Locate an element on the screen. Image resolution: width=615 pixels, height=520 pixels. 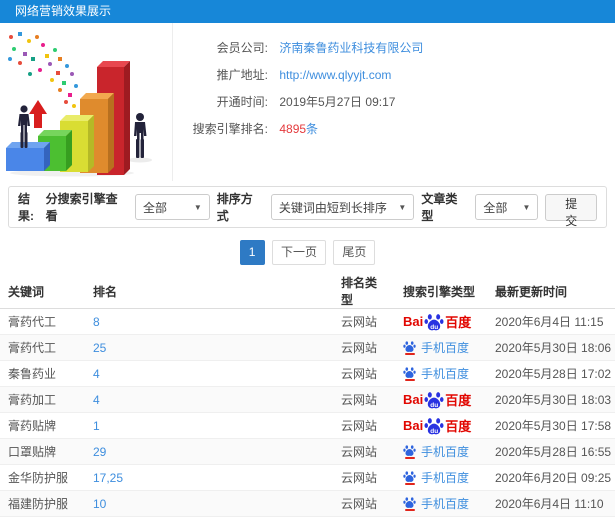
rank-link: 1 is located at coordinates (96, 426).